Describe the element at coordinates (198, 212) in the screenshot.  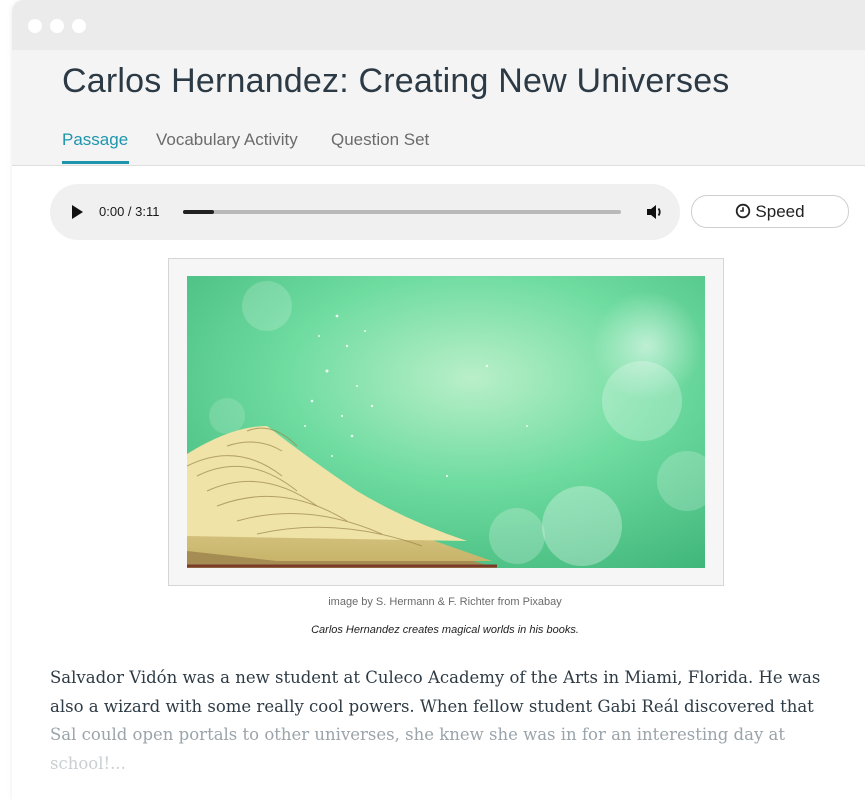
I see `audio-progress-fill` at that location.